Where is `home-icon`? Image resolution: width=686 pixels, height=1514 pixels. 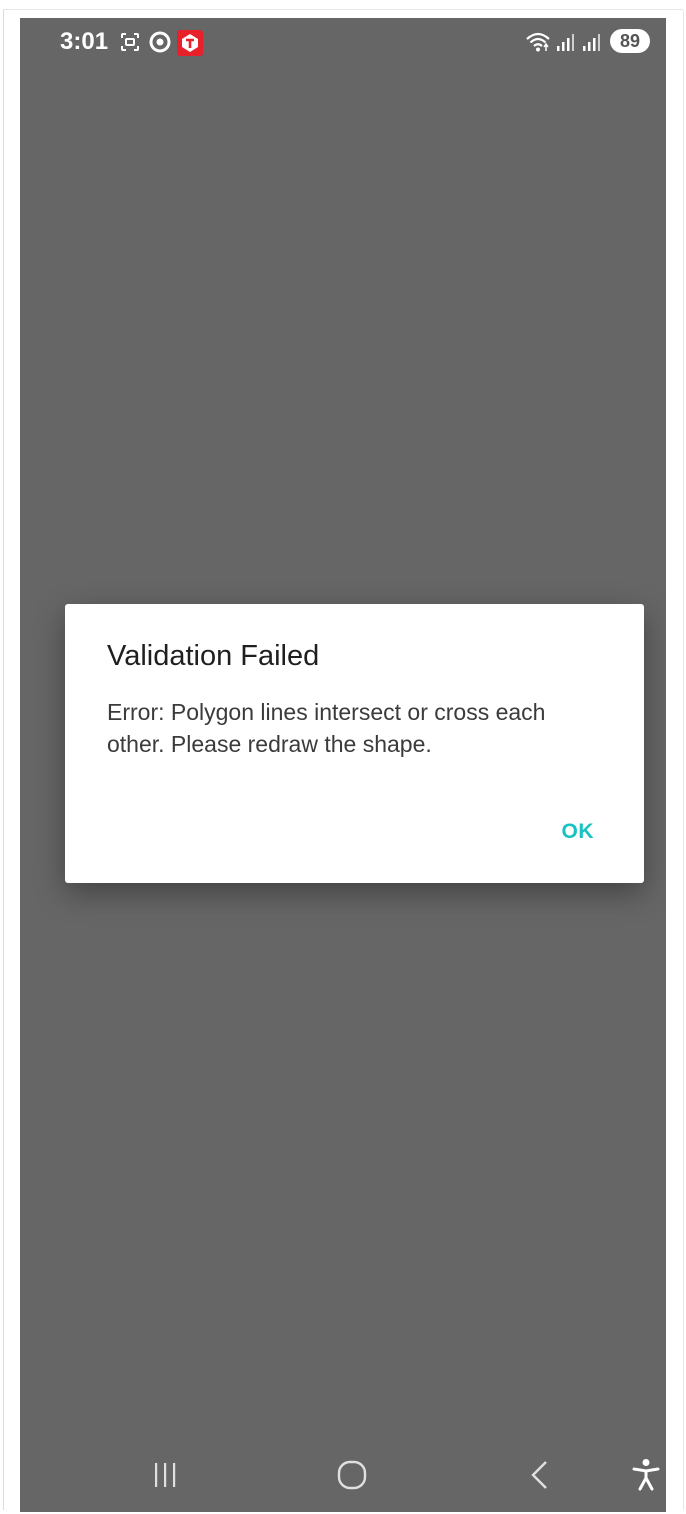 home-icon is located at coordinates (352, 1477).